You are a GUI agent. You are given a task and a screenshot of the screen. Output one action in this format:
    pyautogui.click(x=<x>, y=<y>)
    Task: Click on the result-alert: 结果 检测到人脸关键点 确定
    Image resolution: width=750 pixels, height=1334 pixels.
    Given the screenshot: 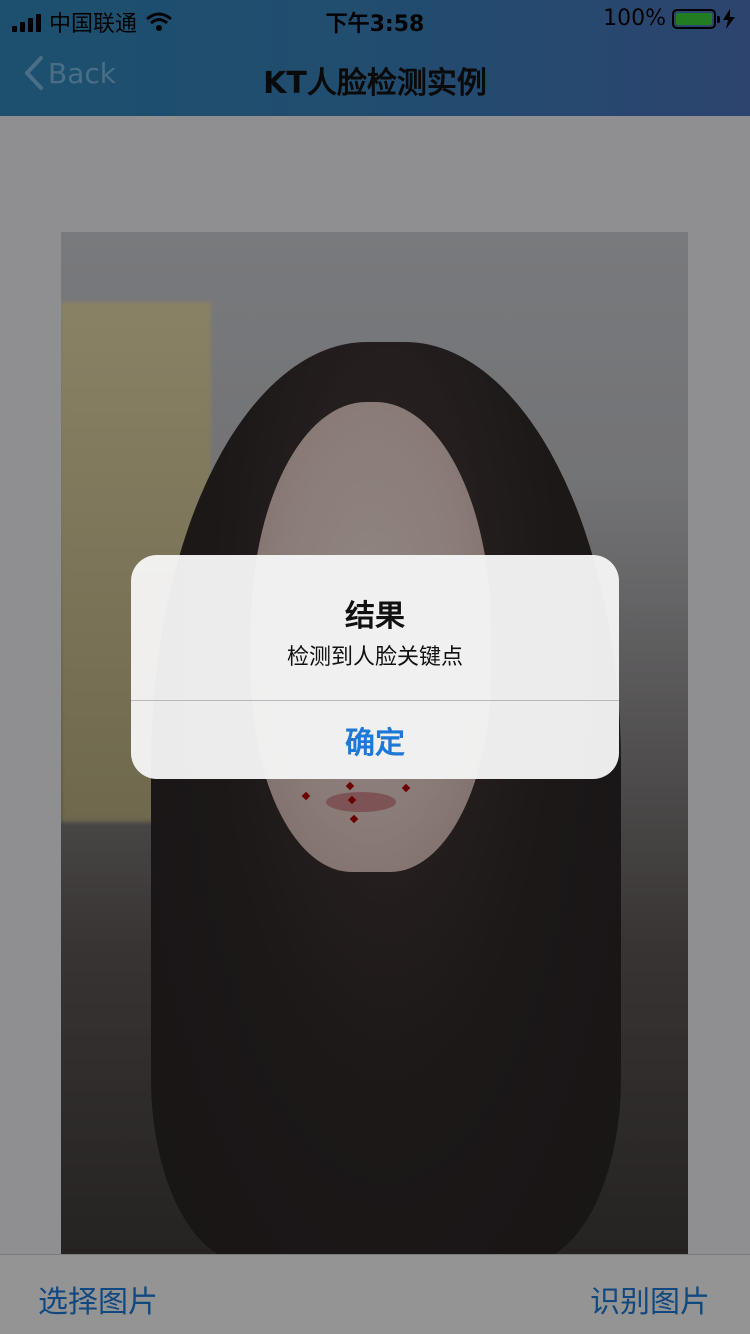 What is the action you would take?
    pyautogui.click(x=375, y=667)
    